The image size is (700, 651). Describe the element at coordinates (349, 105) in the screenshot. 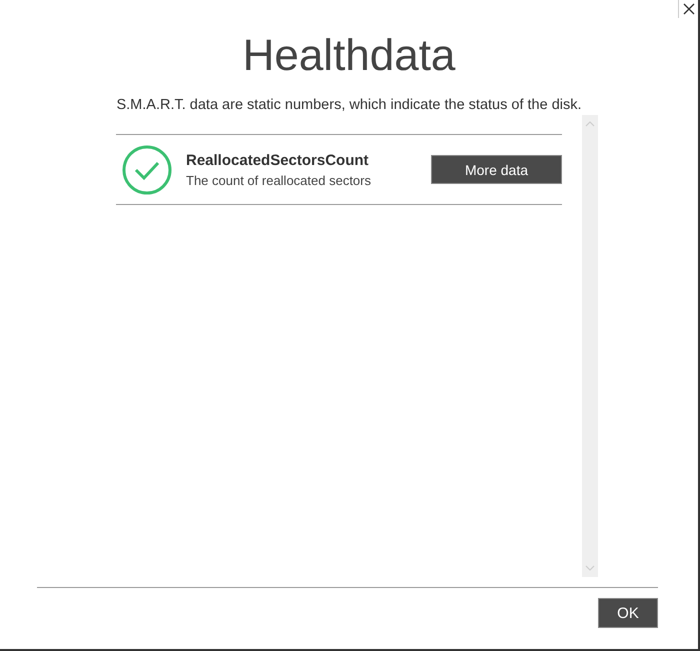

I see `description-text: S.M.A.R.T. data are static numbers, which indicate the status of the disk.` at that location.